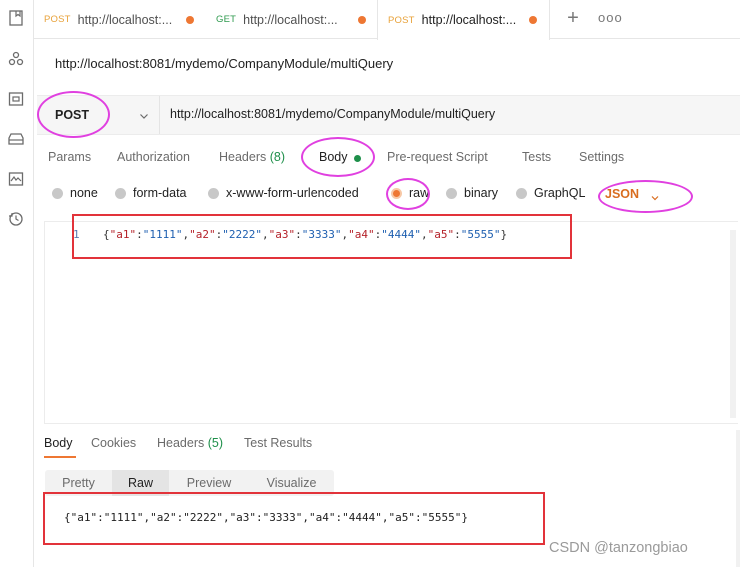  I want to click on annotation-circle-body, so click(338, 157).